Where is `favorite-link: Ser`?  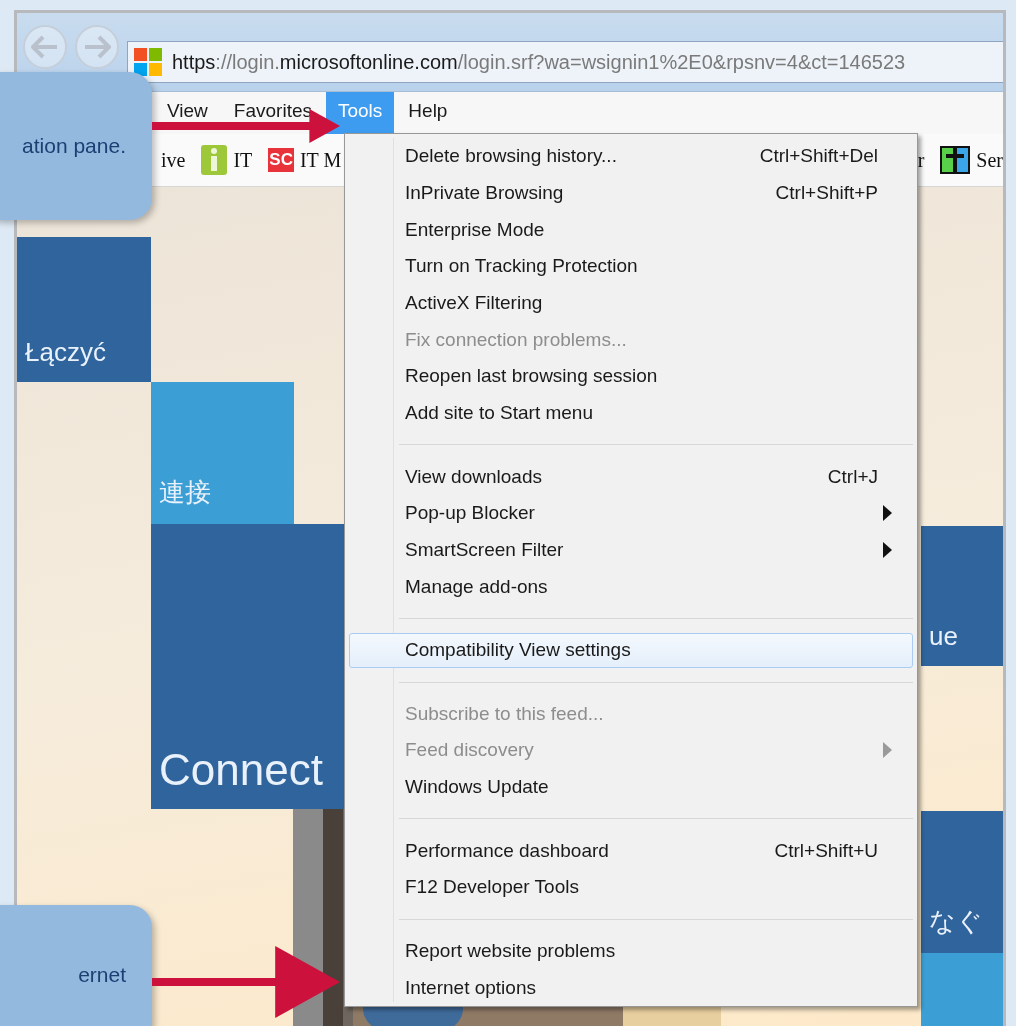 favorite-link: Ser is located at coordinates (989, 160).